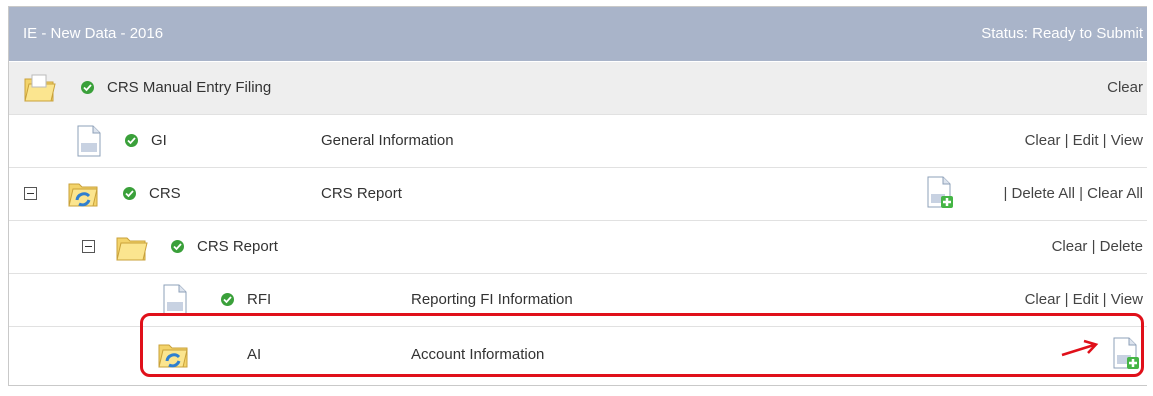 The width and height of the screenshot is (1153, 396). Describe the element at coordinates (189, 87) in the screenshot. I see `row-code: CRS Manual Entry Filing` at that location.